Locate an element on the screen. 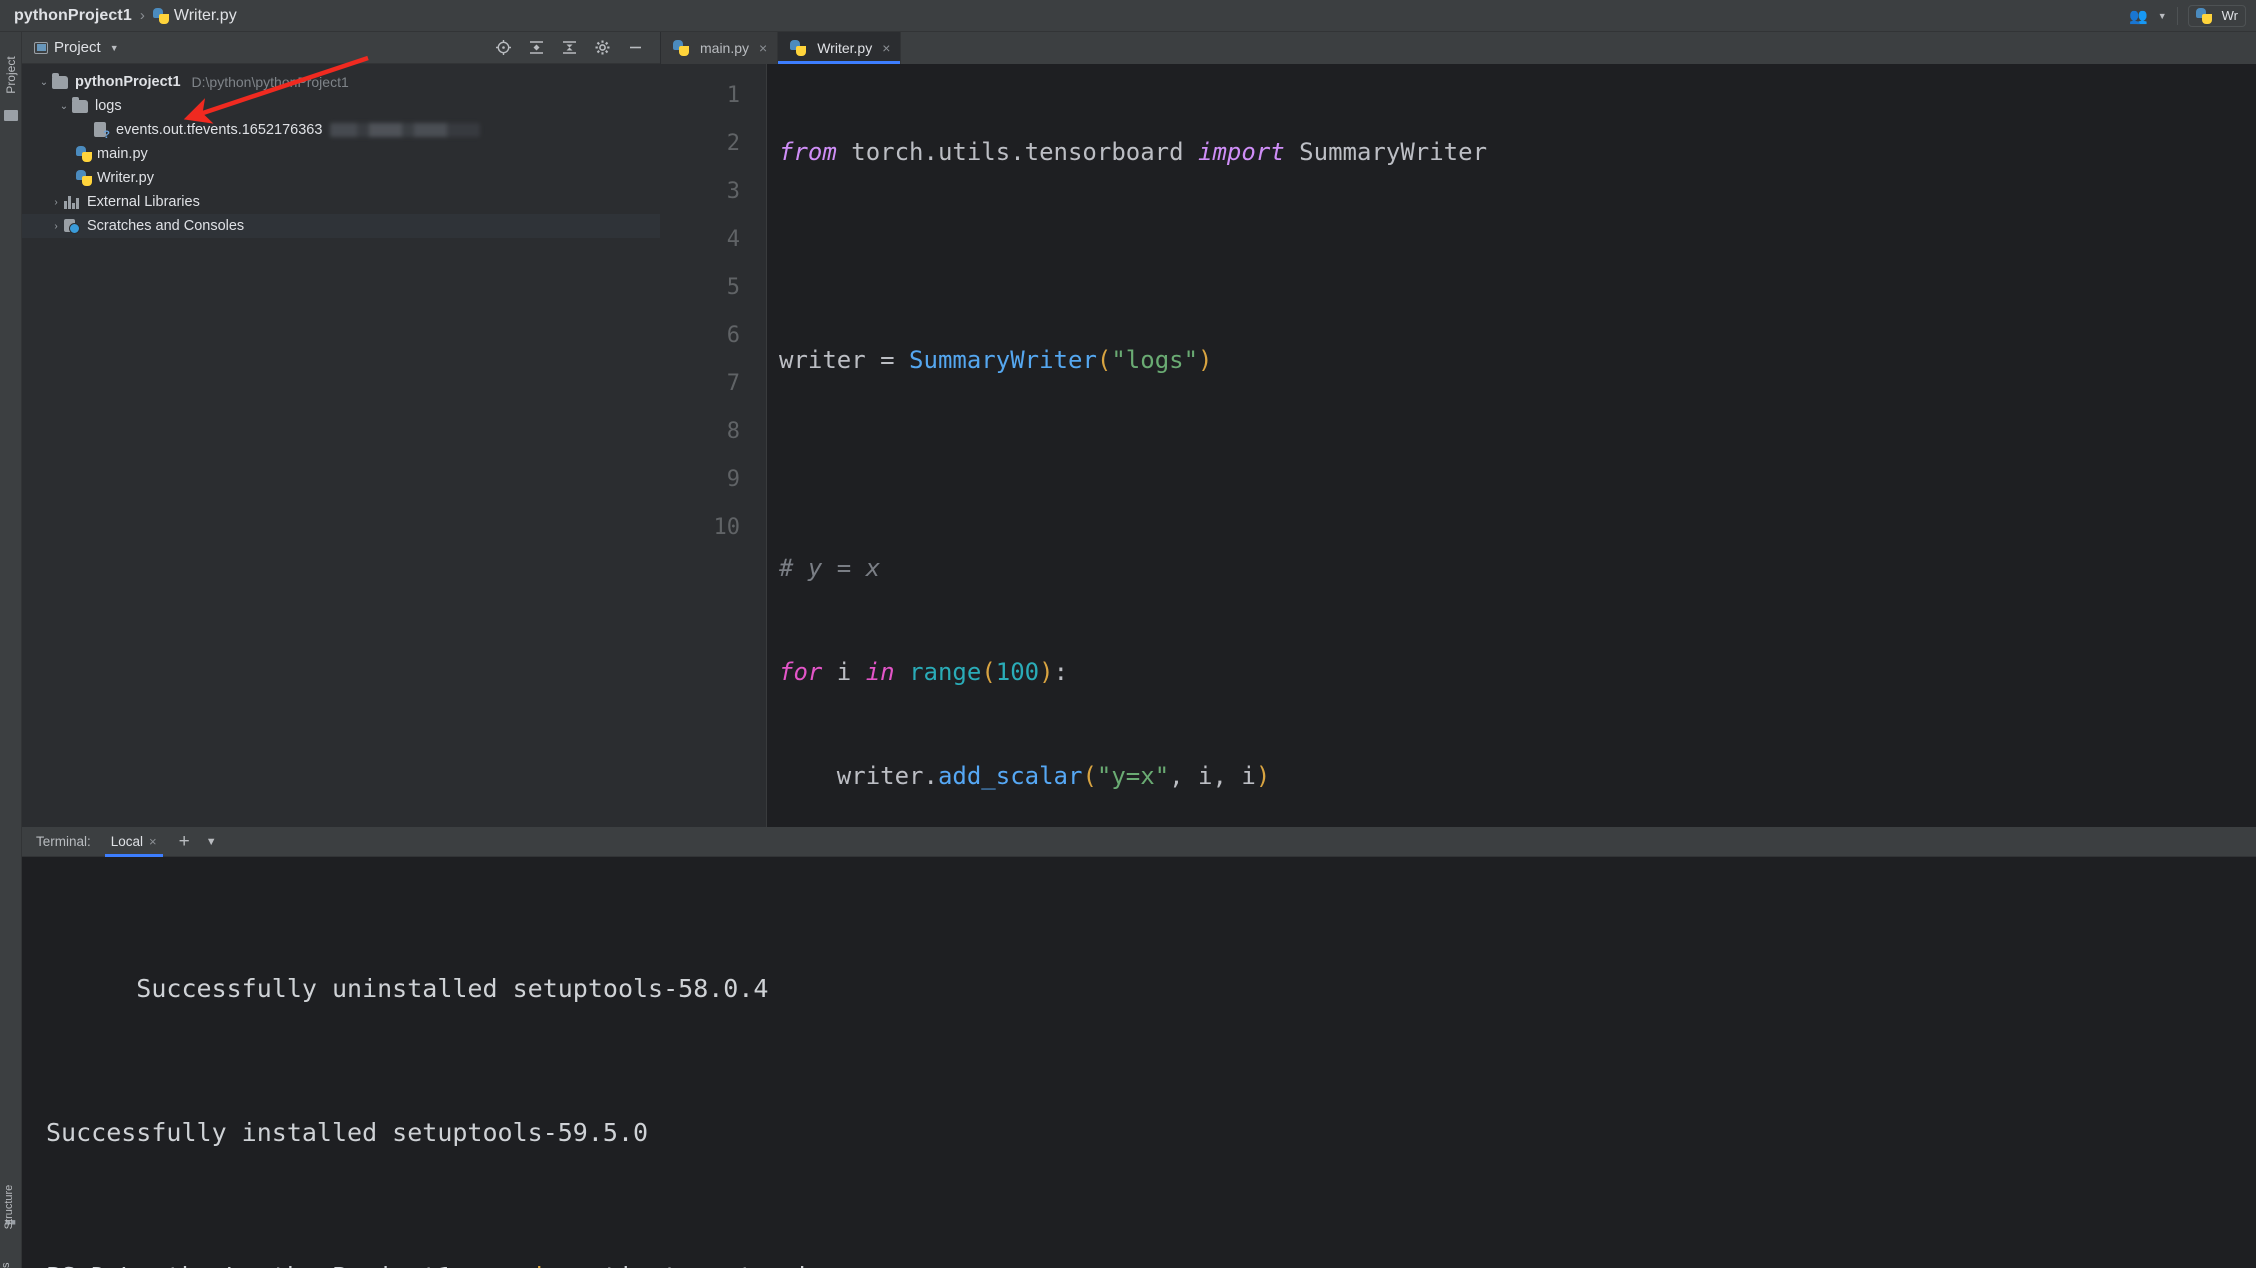 Image resolution: width=2256 pixels, height=1268 pixels. tree-label: pythonProject1 is located at coordinates (128, 82).